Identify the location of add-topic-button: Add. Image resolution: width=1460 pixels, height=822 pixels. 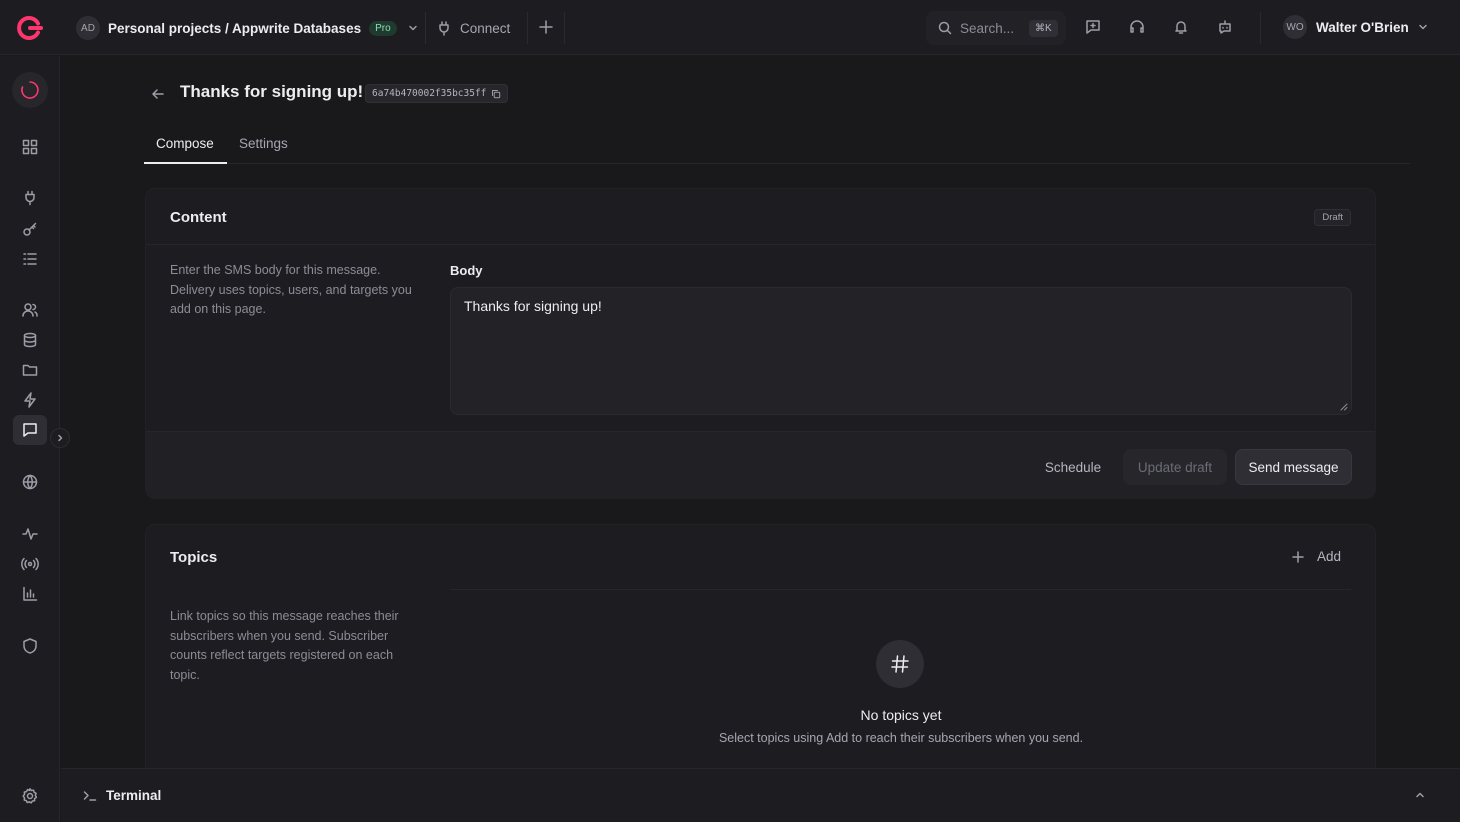
(1316, 556).